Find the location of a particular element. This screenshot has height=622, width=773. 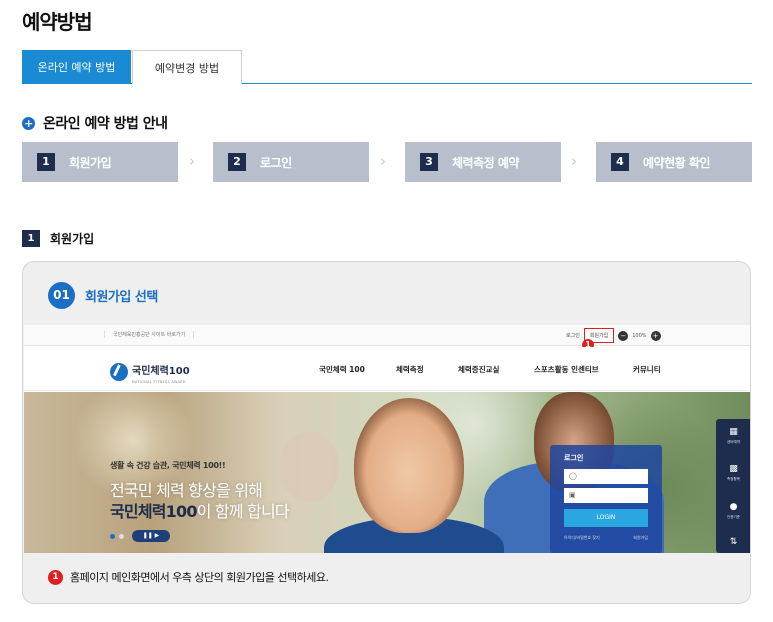

caption-text: 홈페이지 메인화면에서 우측 상단의 회원가입을 선택하세요. is located at coordinates (199, 577).